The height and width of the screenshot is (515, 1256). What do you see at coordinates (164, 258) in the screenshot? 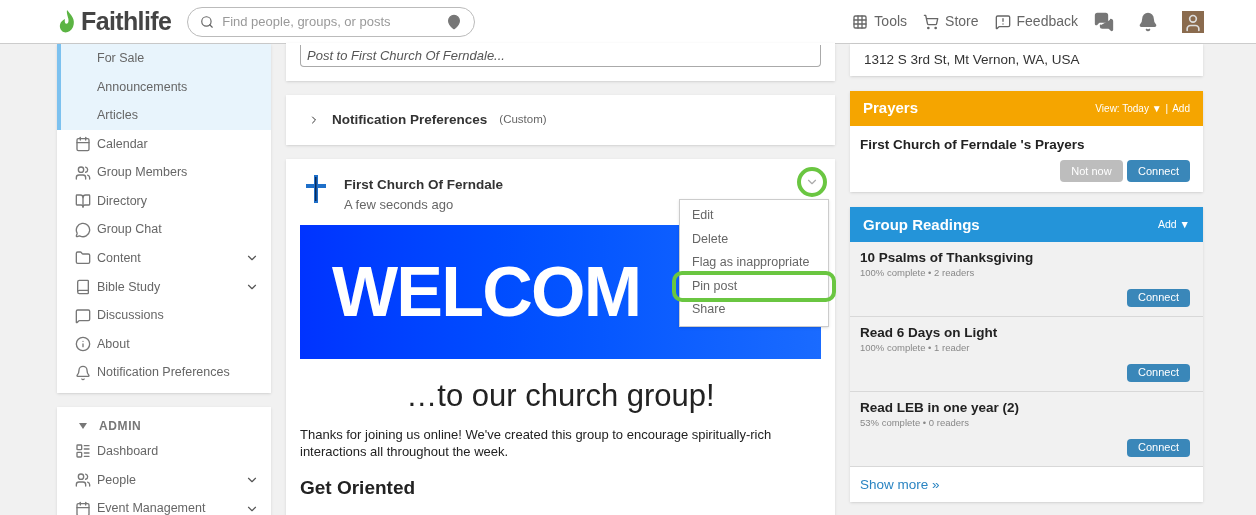
I see `sidebar-item: Content` at bounding box center [164, 258].